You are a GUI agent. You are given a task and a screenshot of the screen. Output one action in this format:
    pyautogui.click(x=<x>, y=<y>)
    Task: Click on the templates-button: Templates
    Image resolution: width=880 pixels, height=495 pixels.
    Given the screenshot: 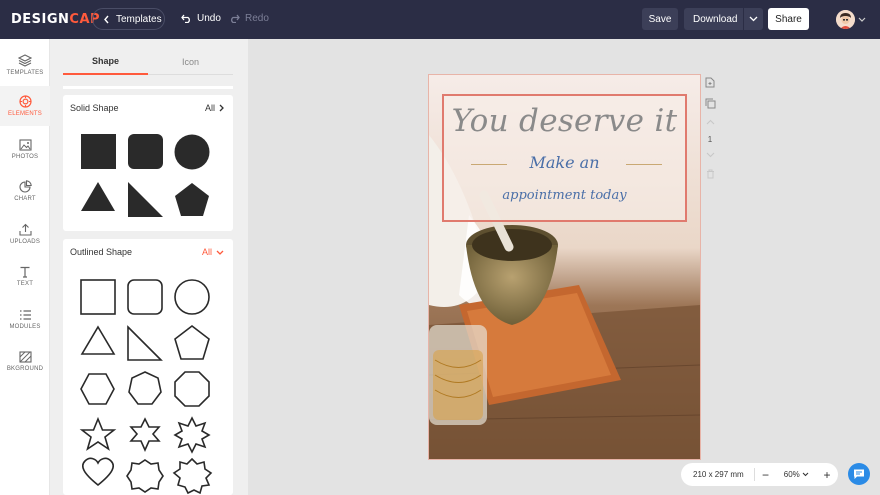 What is the action you would take?
    pyautogui.click(x=128, y=19)
    